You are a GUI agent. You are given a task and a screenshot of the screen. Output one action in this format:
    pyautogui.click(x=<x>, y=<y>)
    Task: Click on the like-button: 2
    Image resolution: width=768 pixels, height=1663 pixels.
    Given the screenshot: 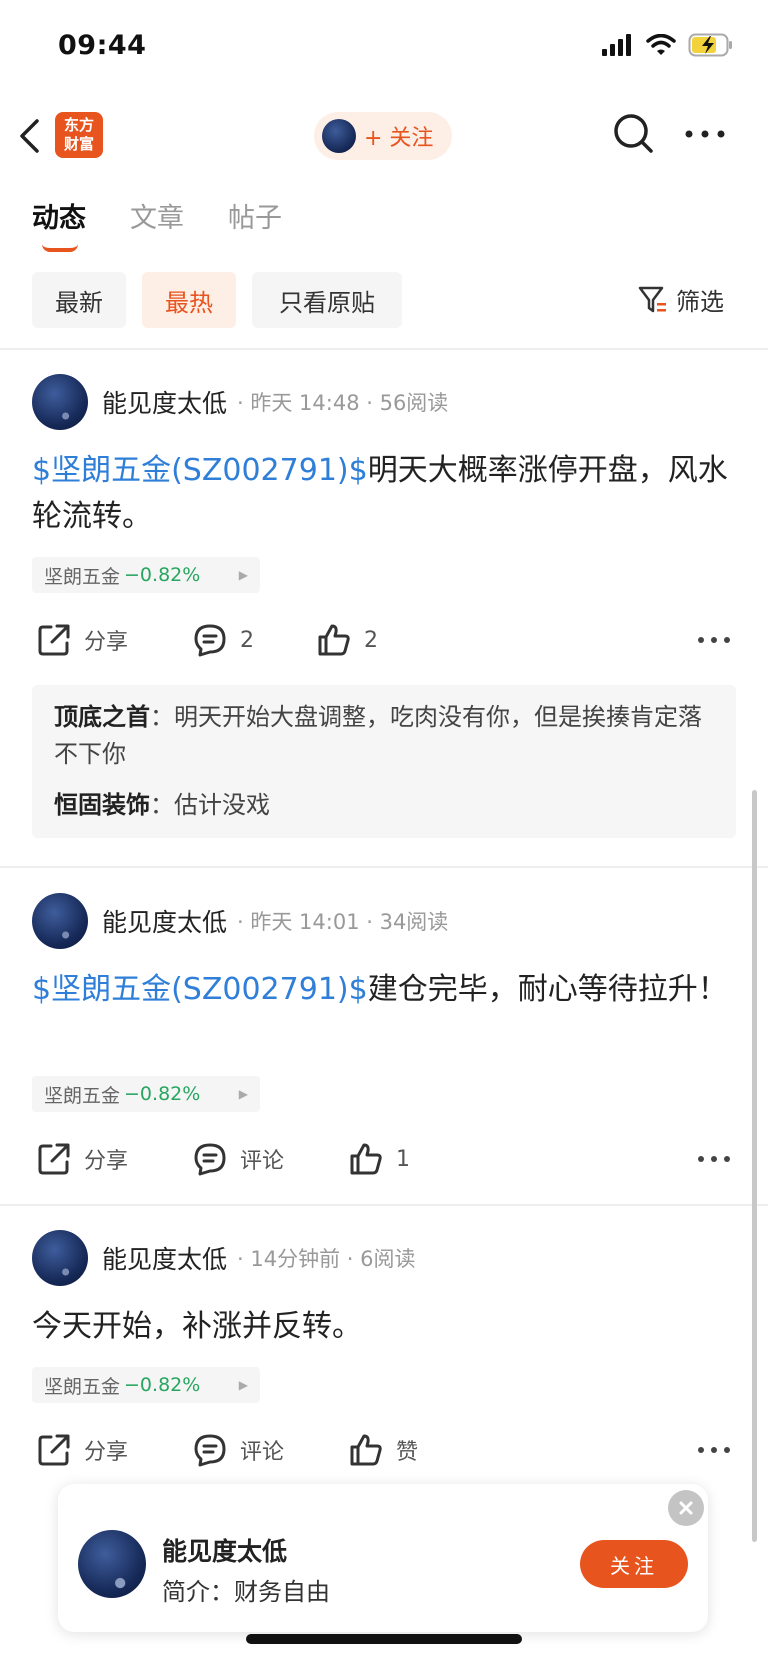 What is the action you would take?
    pyautogui.click(x=347, y=640)
    